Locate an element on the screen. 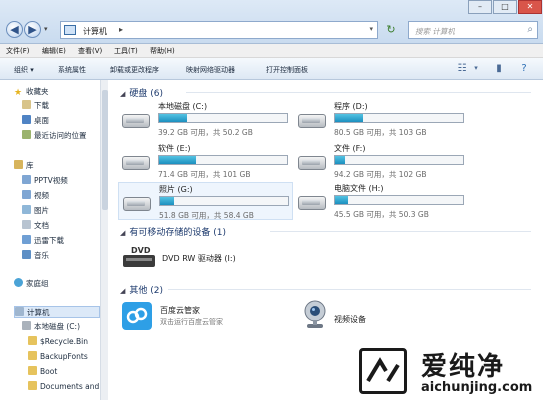  nav-item-recent: 最近访问的位置 is located at coordinates (64, 136).